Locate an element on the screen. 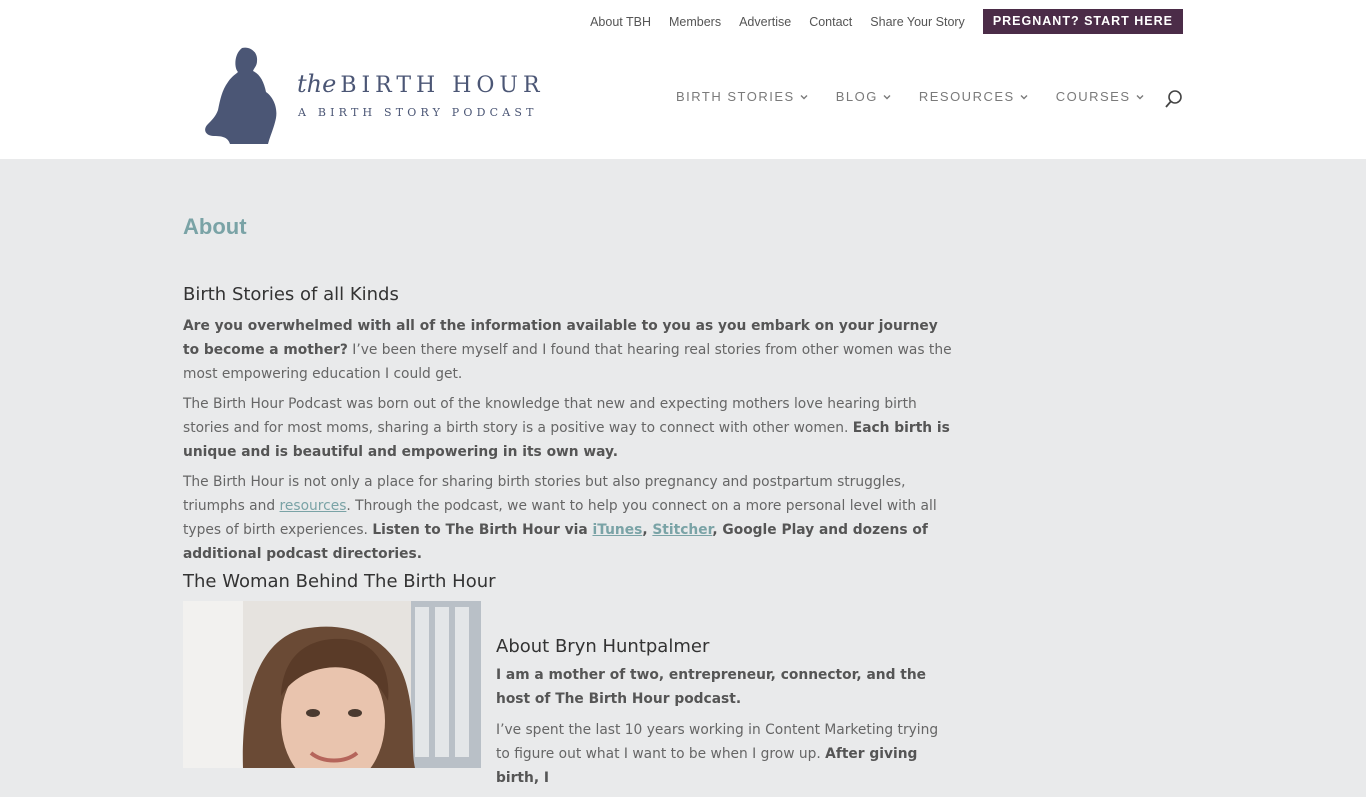 The width and height of the screenshot is (1366, 797). logo-subtitle: A BIRTH STORY PODCAST is located at coordinates (418, 112).